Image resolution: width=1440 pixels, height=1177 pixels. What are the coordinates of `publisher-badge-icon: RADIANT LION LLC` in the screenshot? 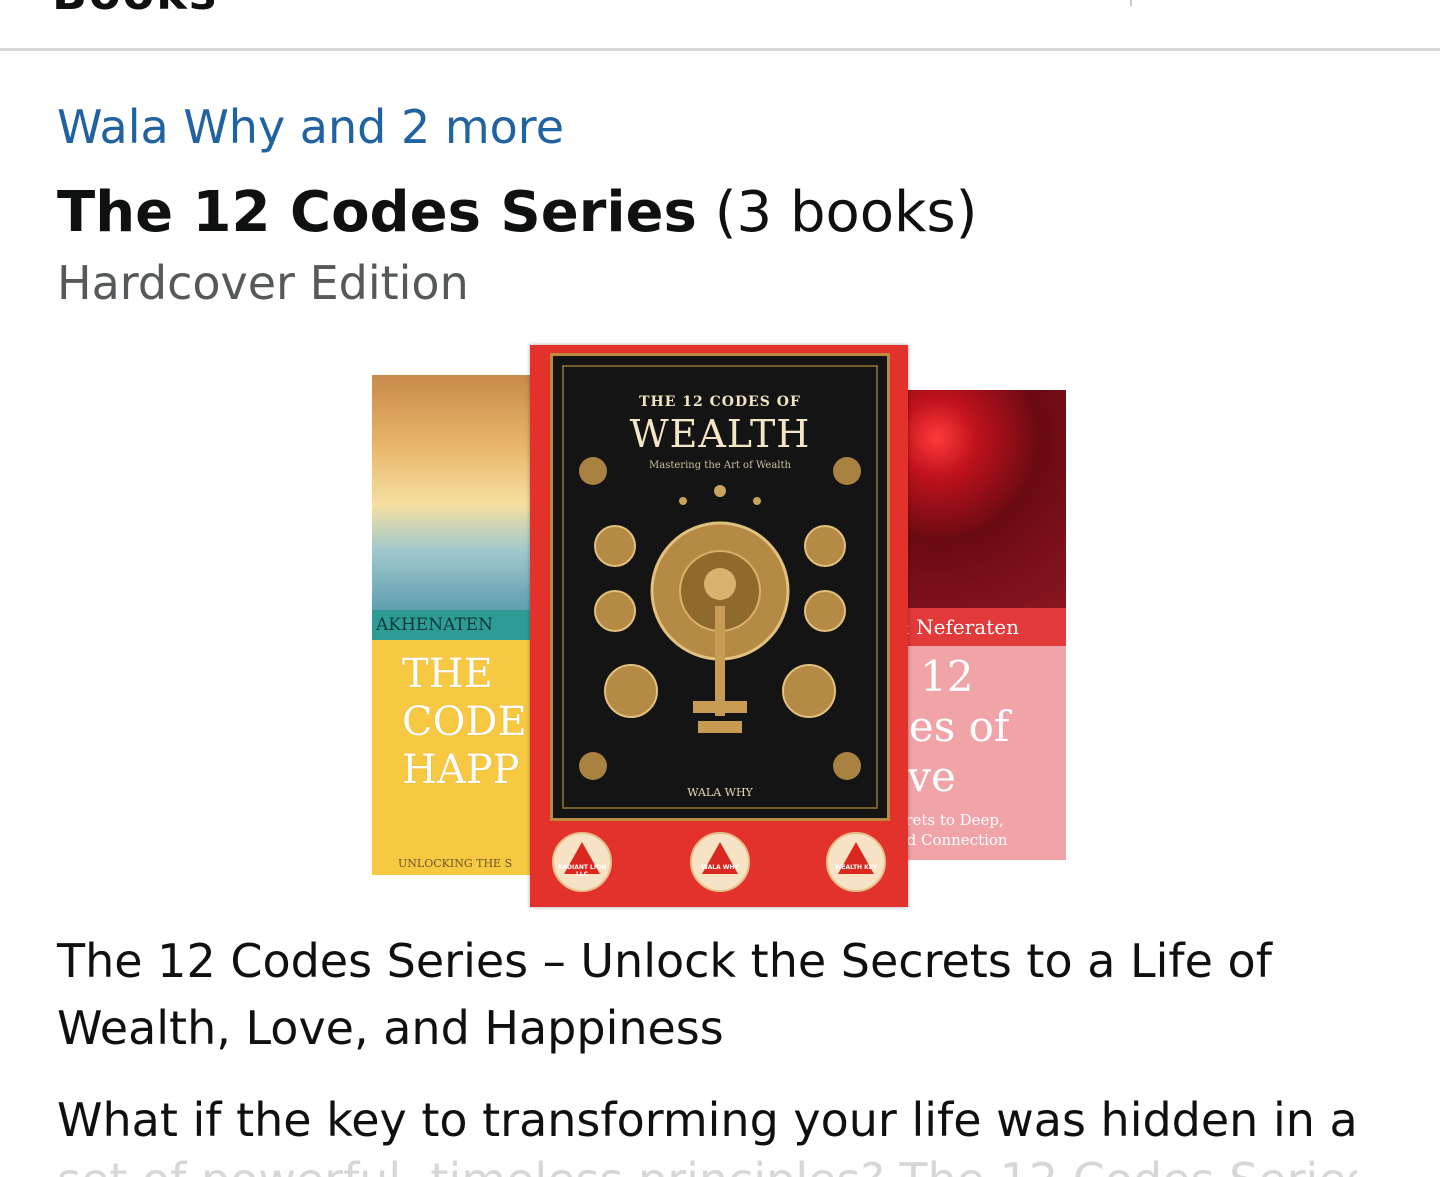 It's located at (582, 862).